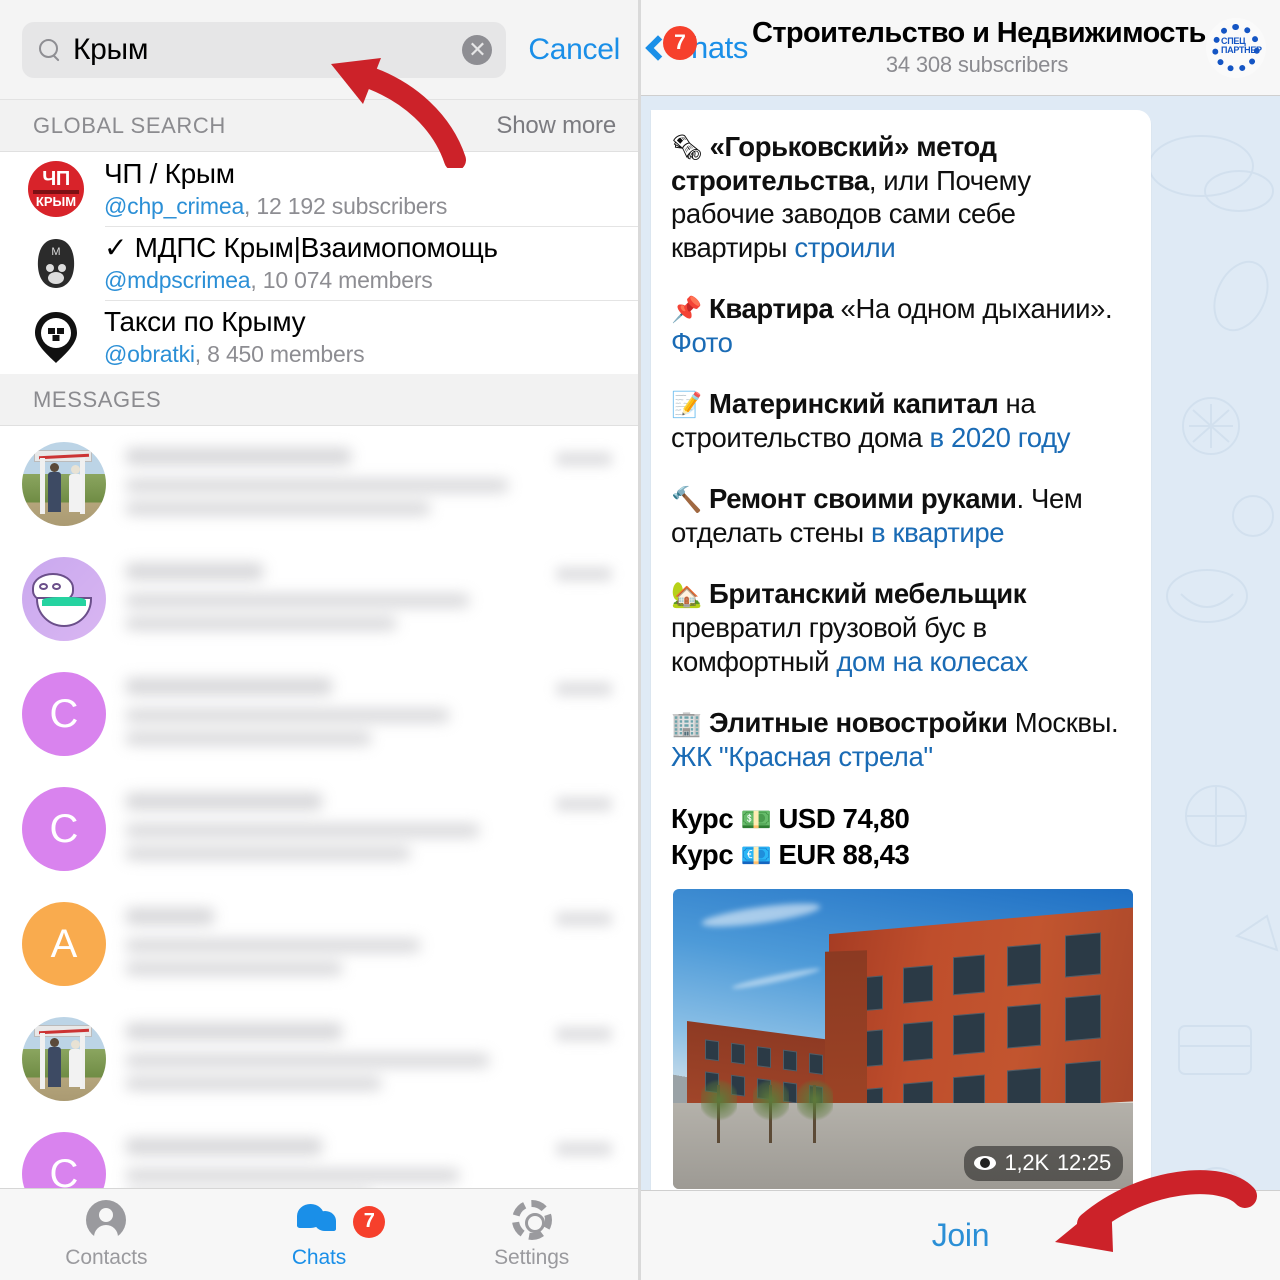 This screenshot has width=1280, height=1280. I want to click on show-more-button: Show more, so click(556, 126).